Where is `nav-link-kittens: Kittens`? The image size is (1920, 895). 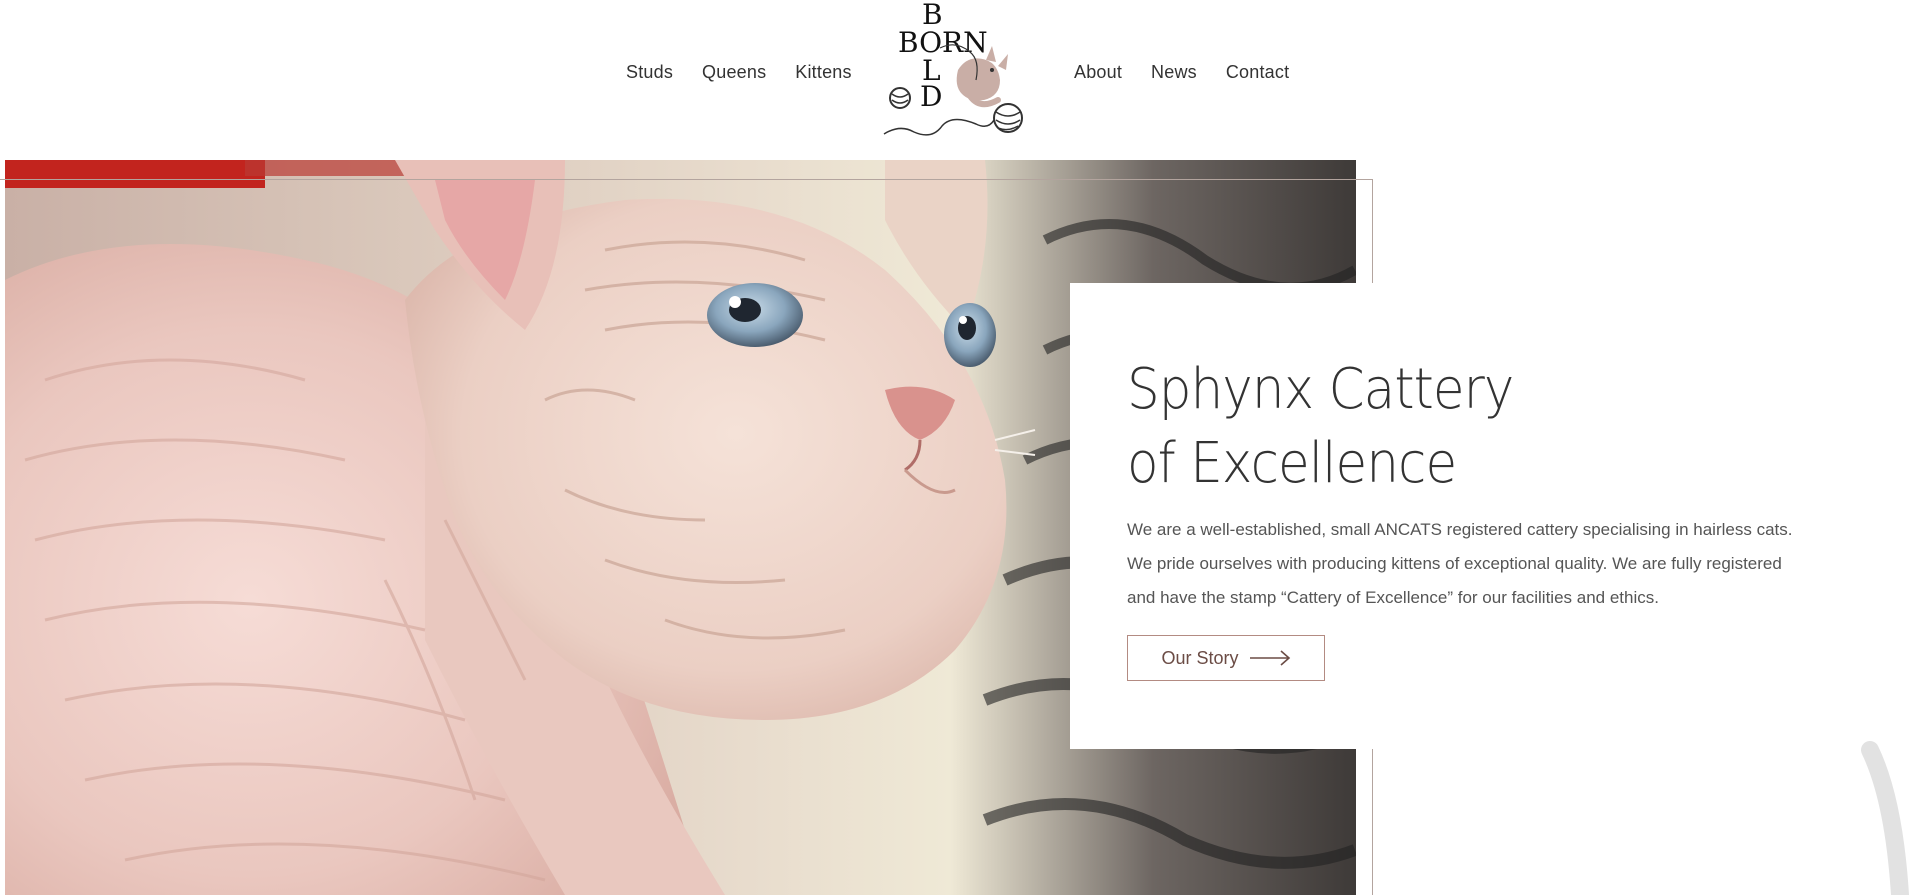 nav-link-kittens: Kittens is located at coordinates (823, 72).